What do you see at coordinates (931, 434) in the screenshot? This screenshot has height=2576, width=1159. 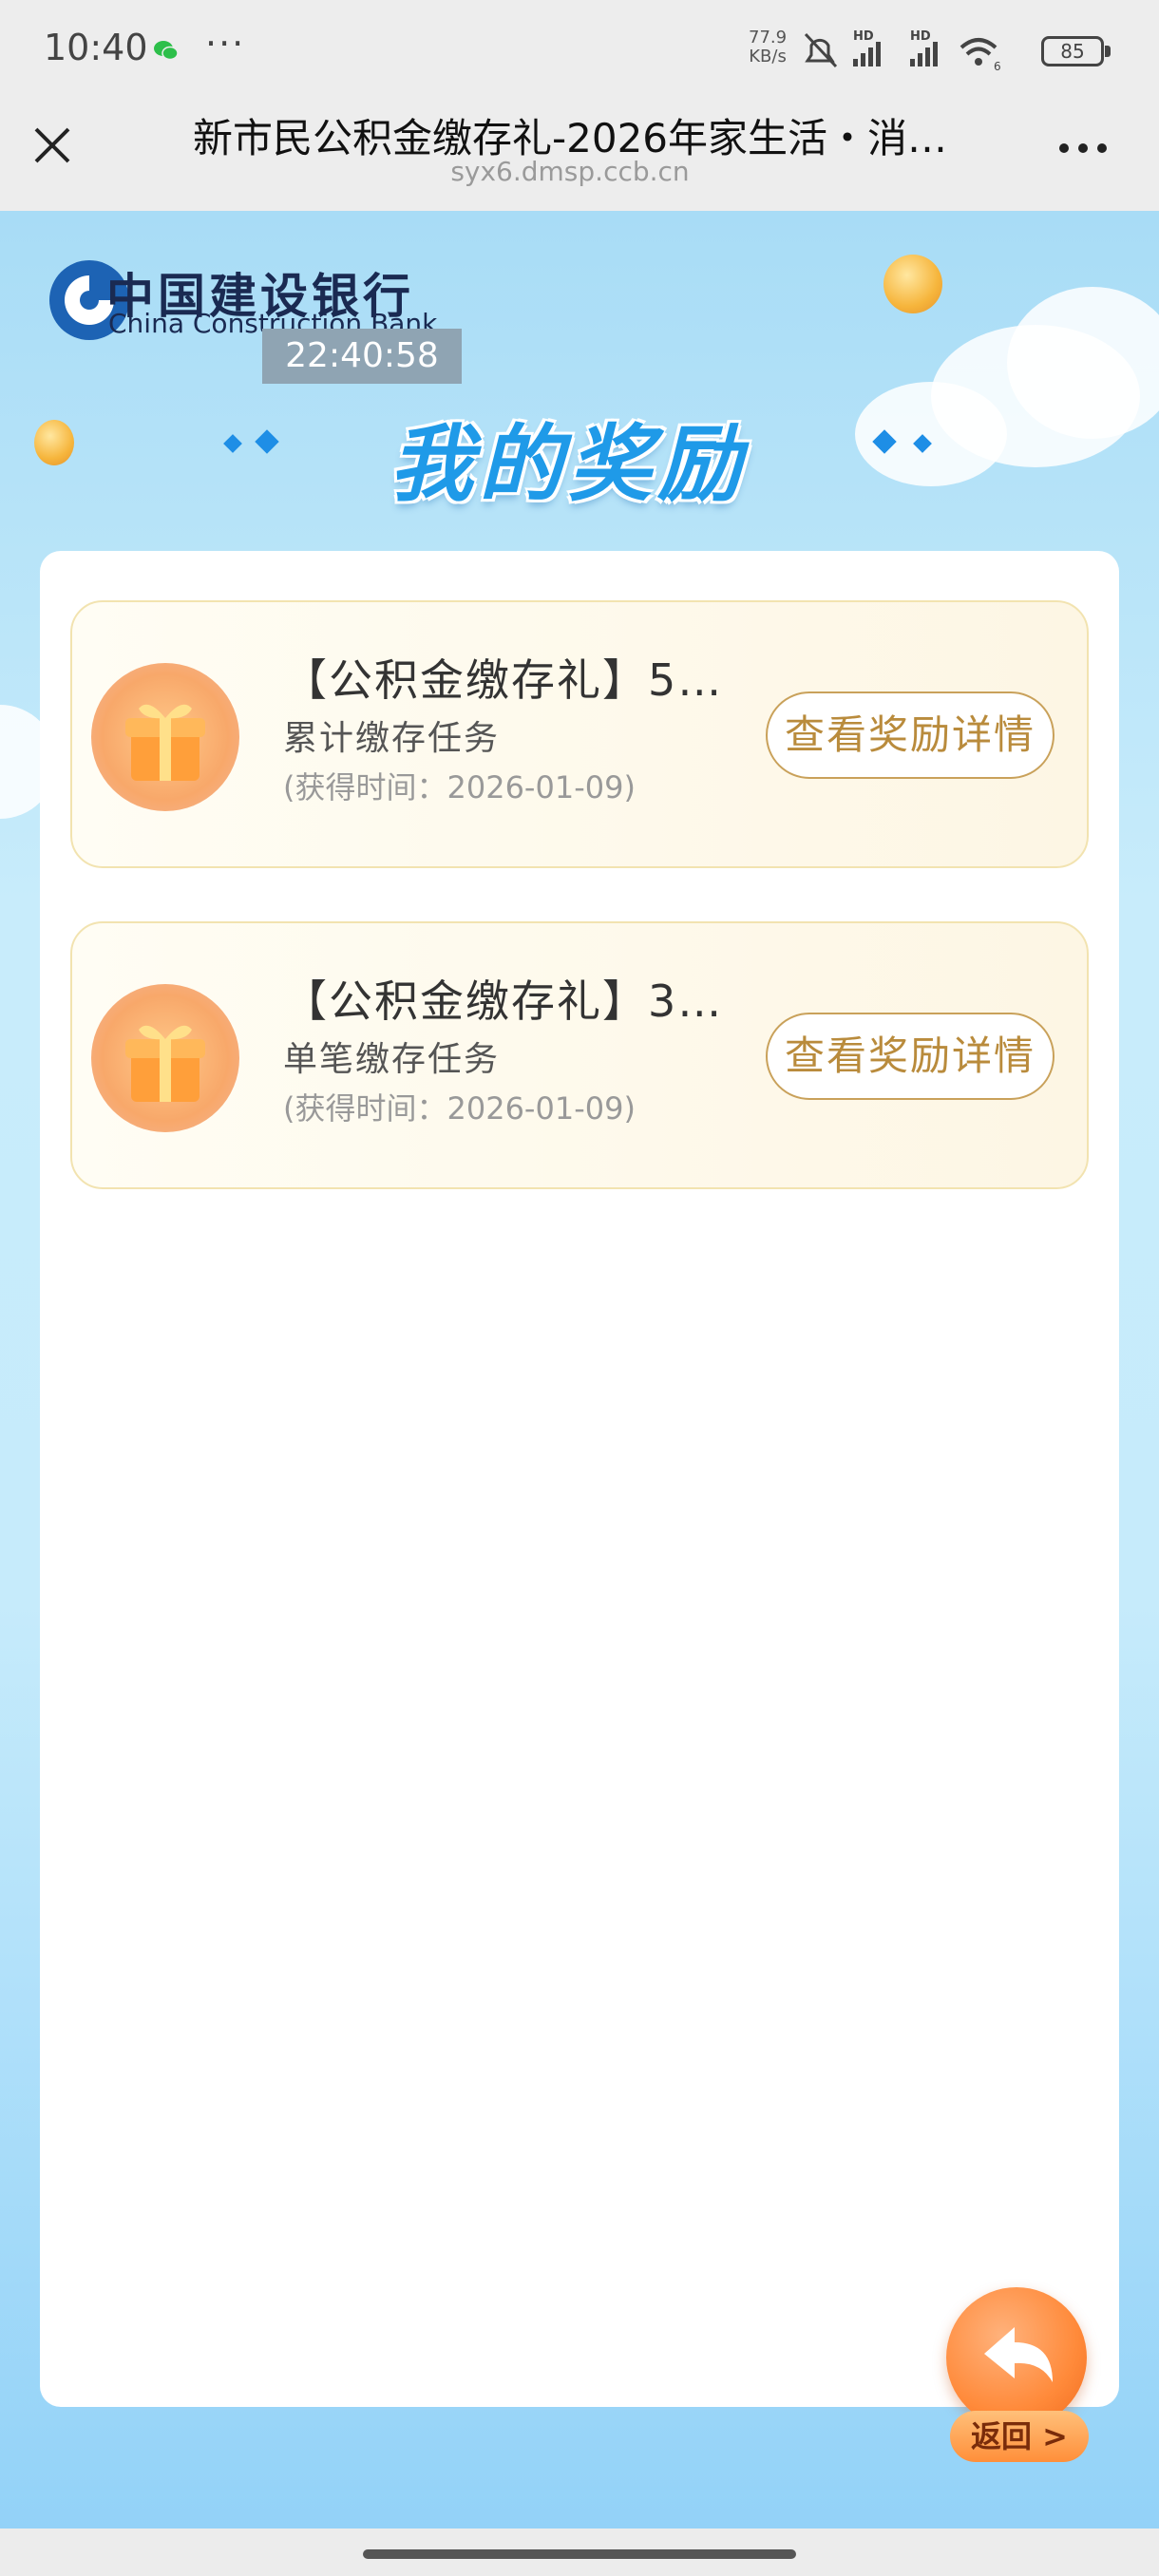 I see `cloud-decoration` at bounding box center [931, 434].